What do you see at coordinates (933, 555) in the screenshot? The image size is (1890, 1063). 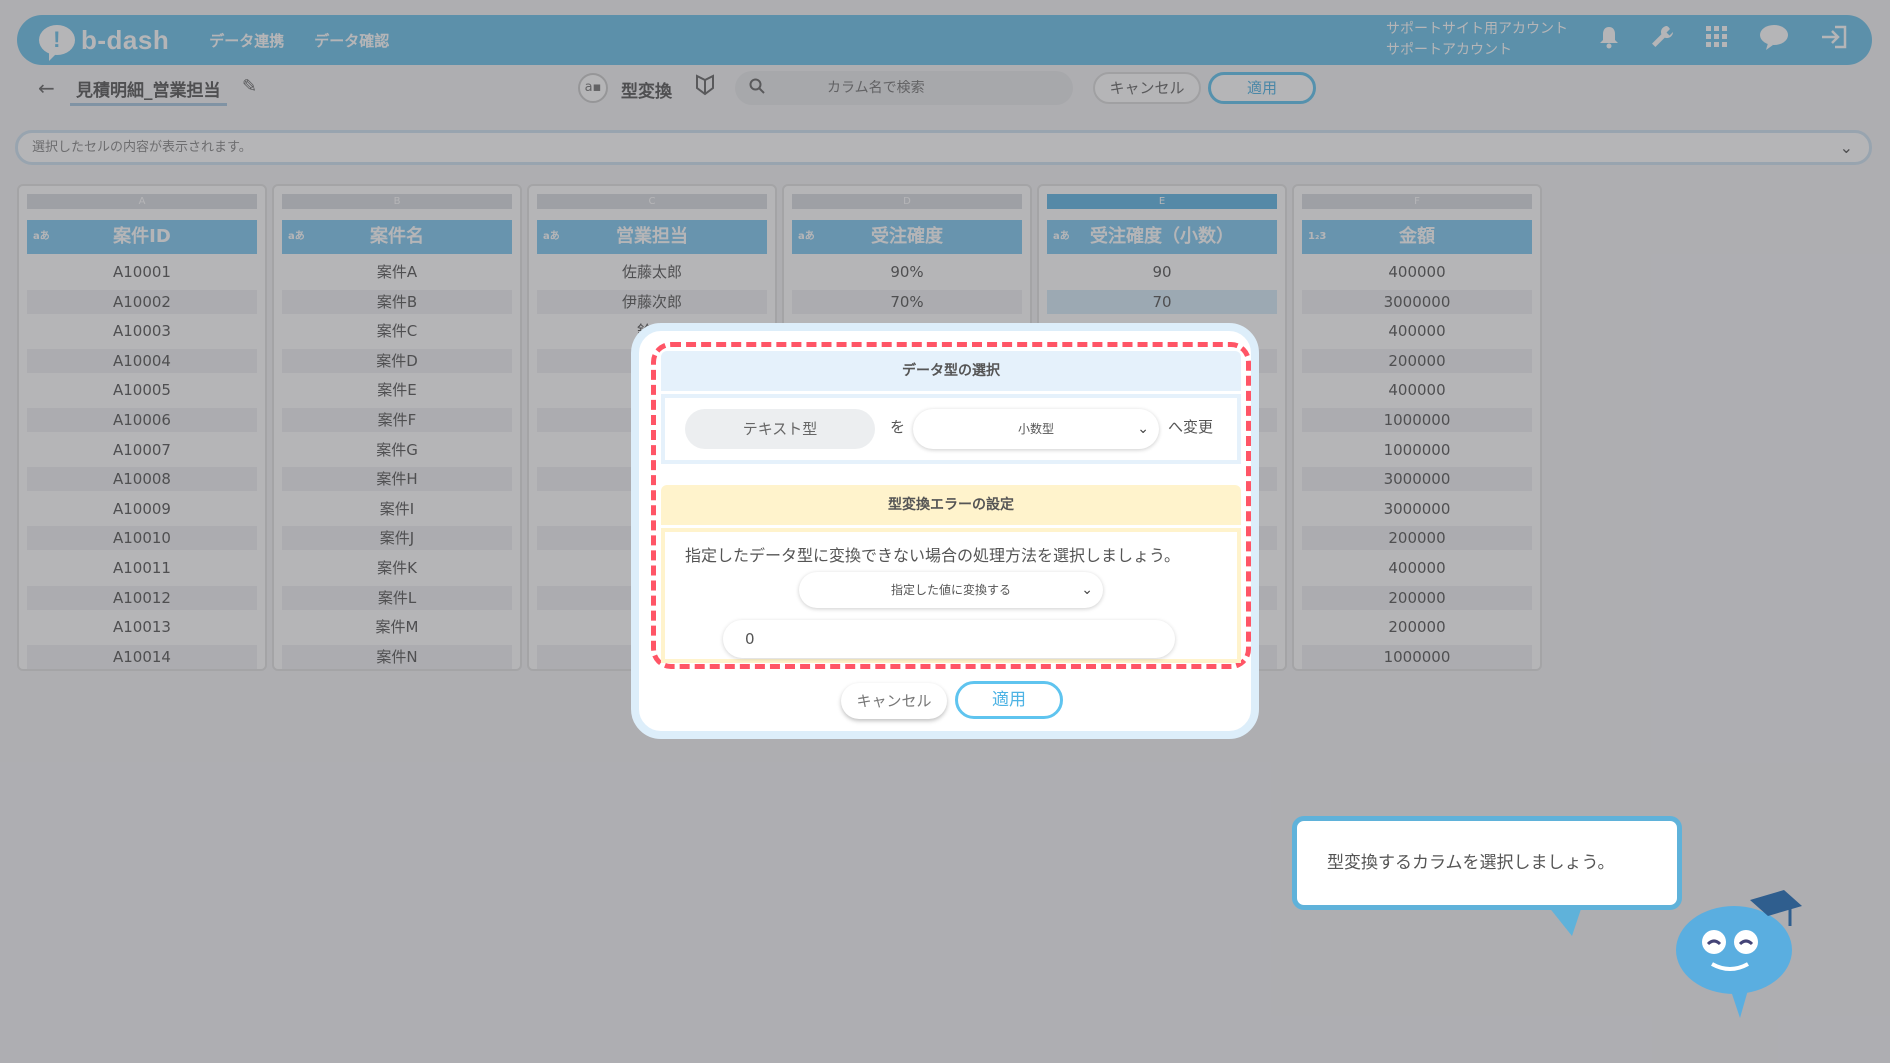 I see `error-instruction: 指定したデータ型に変換できない場合の処理方法を選択しましょう。` at bounding box center [933, 555].